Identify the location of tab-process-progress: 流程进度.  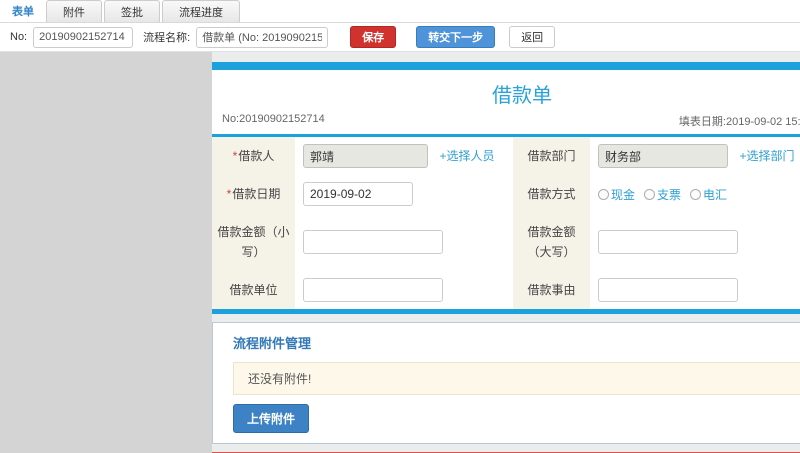
(201, 11).